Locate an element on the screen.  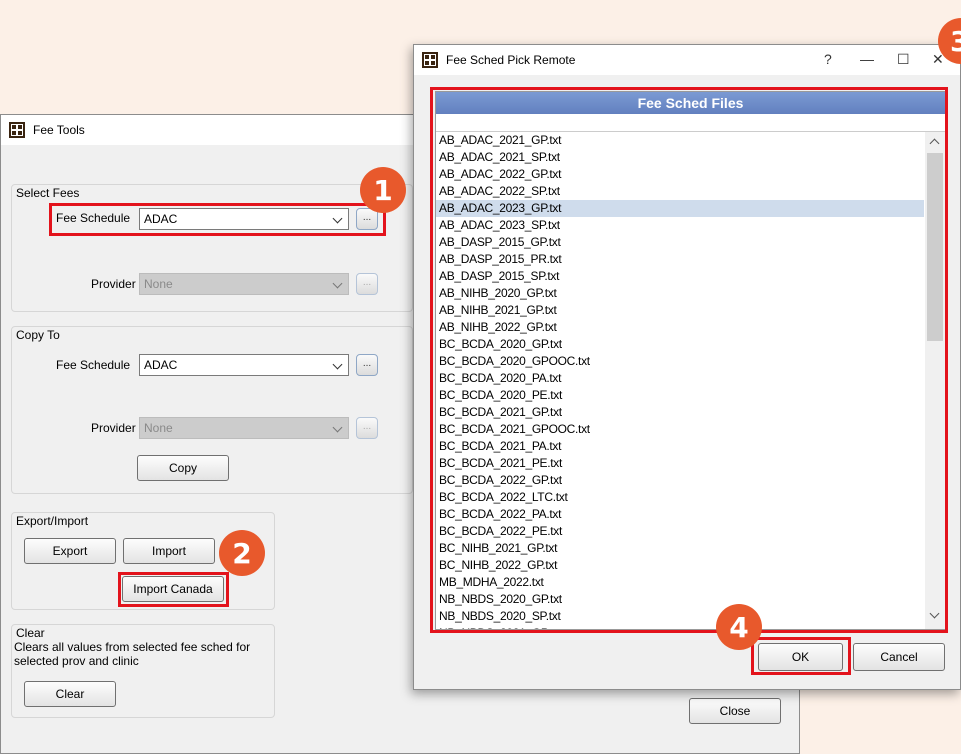
copy-fee-schedule-value: ADAC is located at coordinates (161, 365).